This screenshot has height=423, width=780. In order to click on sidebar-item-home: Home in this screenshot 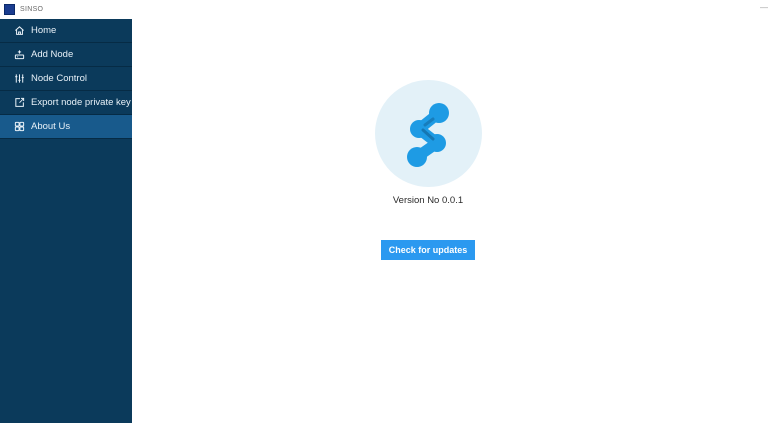, I will do `click(66, 31)`.